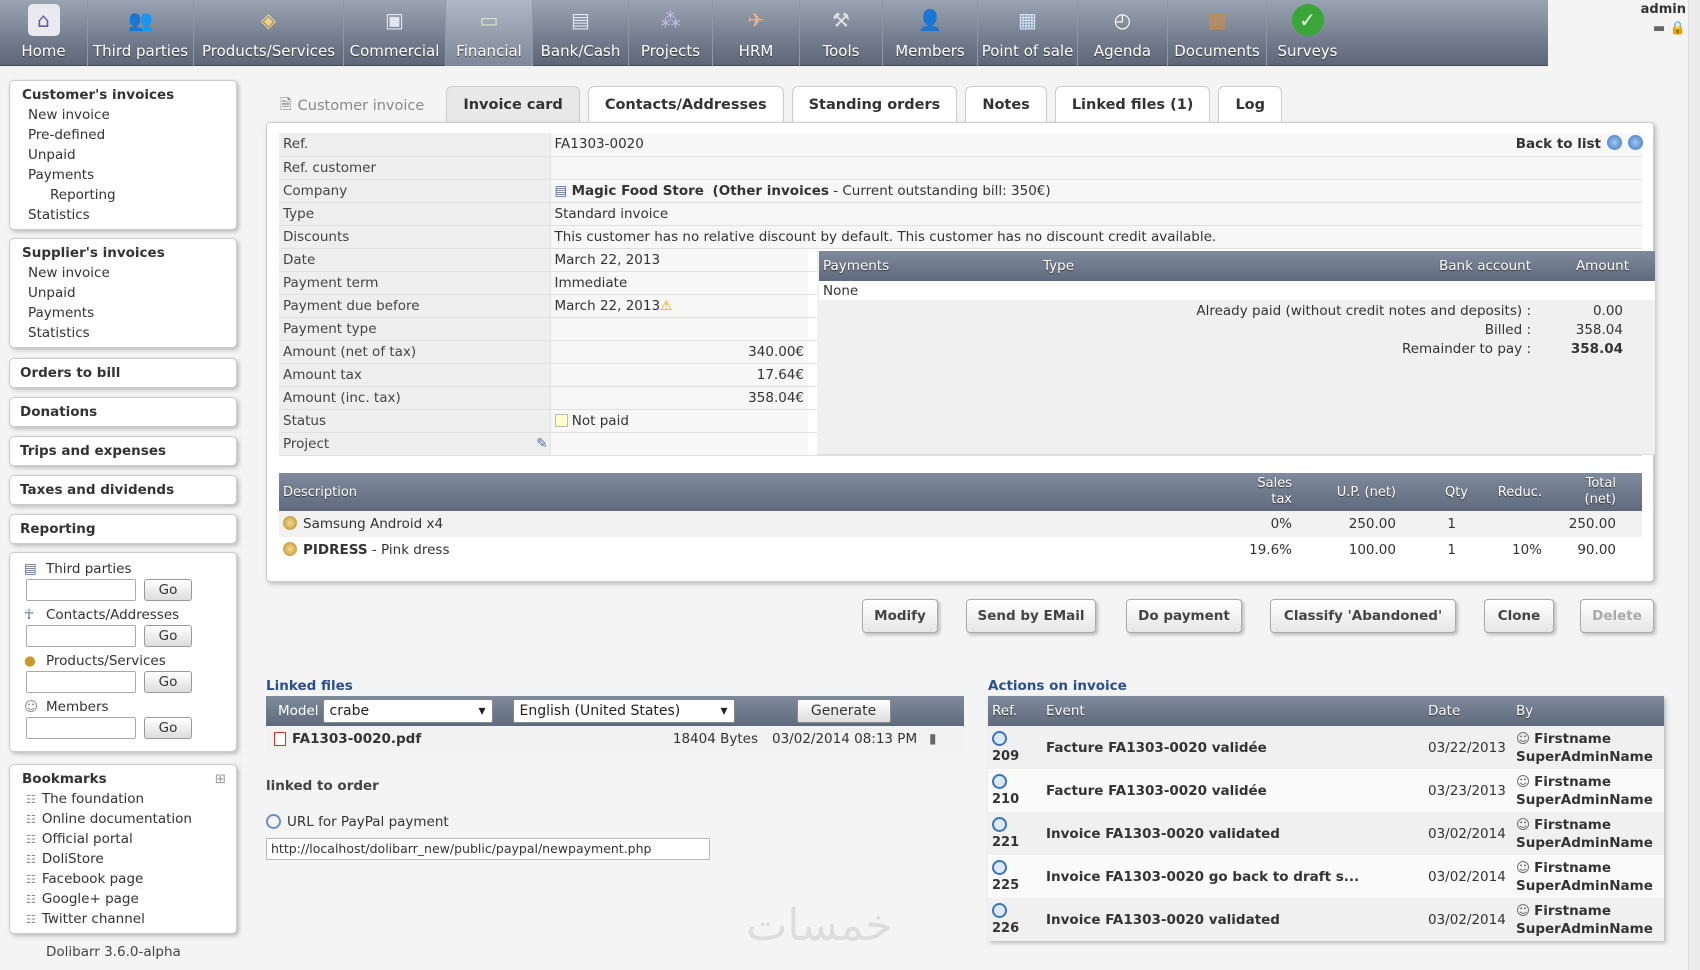  I want to click on menu-tools: ⚒ Tools, so click(841, 33).